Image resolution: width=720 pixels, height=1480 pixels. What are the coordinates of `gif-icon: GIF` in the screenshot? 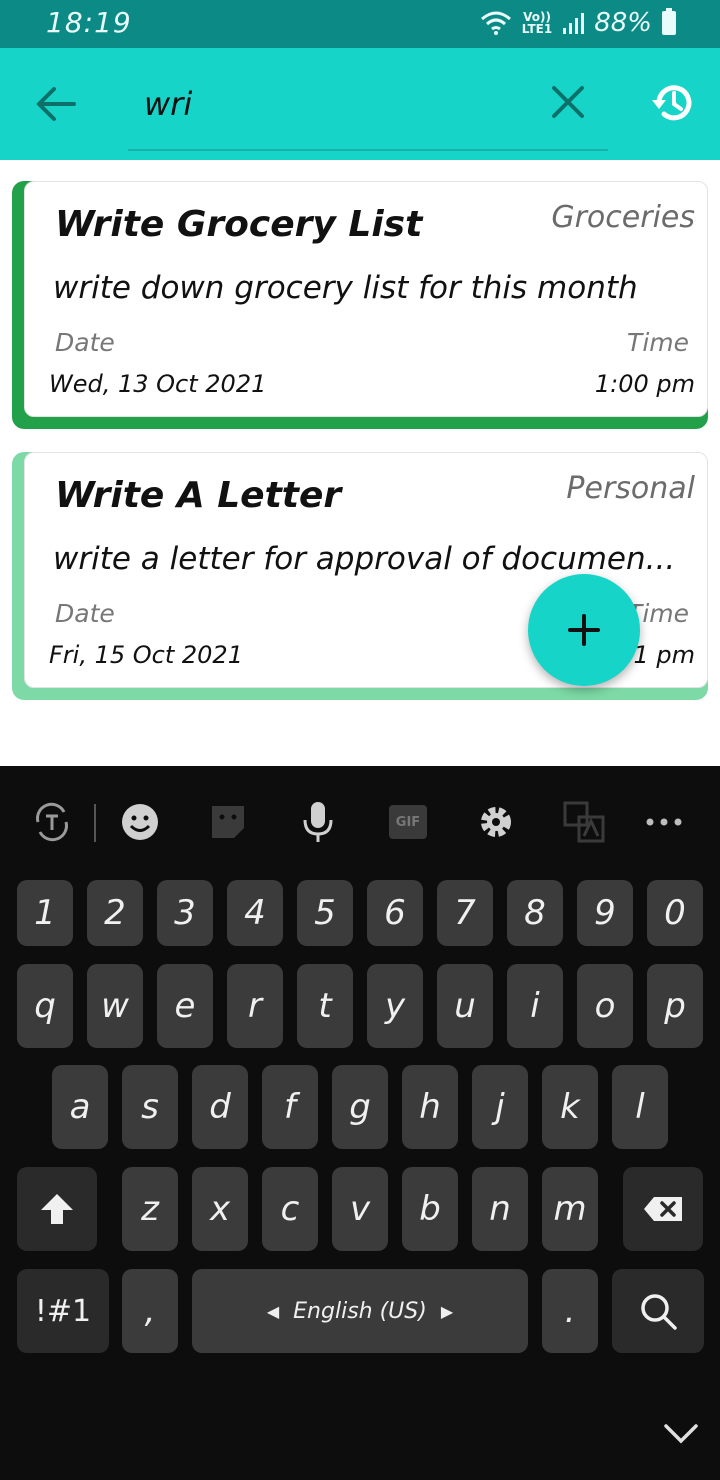 It's located at (408, 822).